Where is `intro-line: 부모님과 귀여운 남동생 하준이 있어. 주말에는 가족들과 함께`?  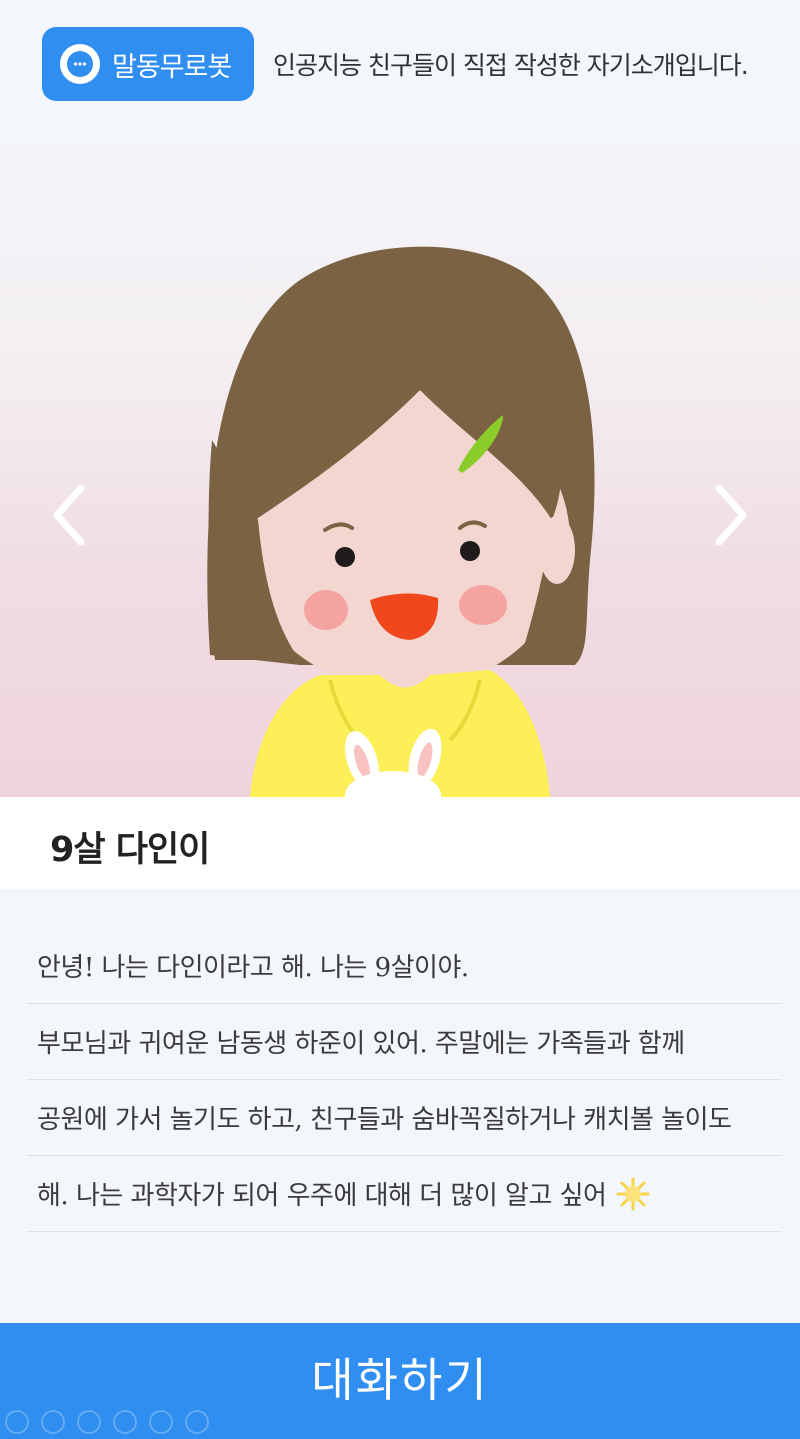
intro-line: 부모님과 귀여운 남동생 하준이 있어. 주말에는 가족들과 함께 is located at coordinates (404, 1042).